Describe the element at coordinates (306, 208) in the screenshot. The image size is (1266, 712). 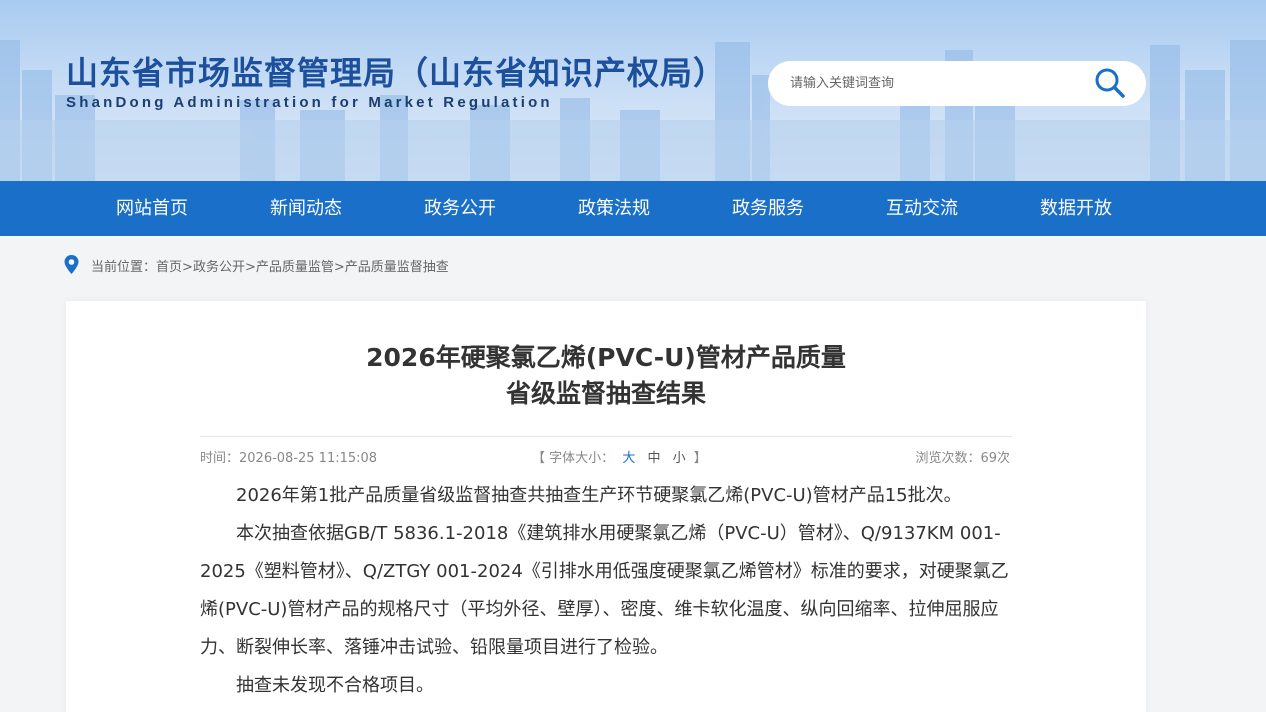
I see `nav-item-news: 新闻动态` at that location.